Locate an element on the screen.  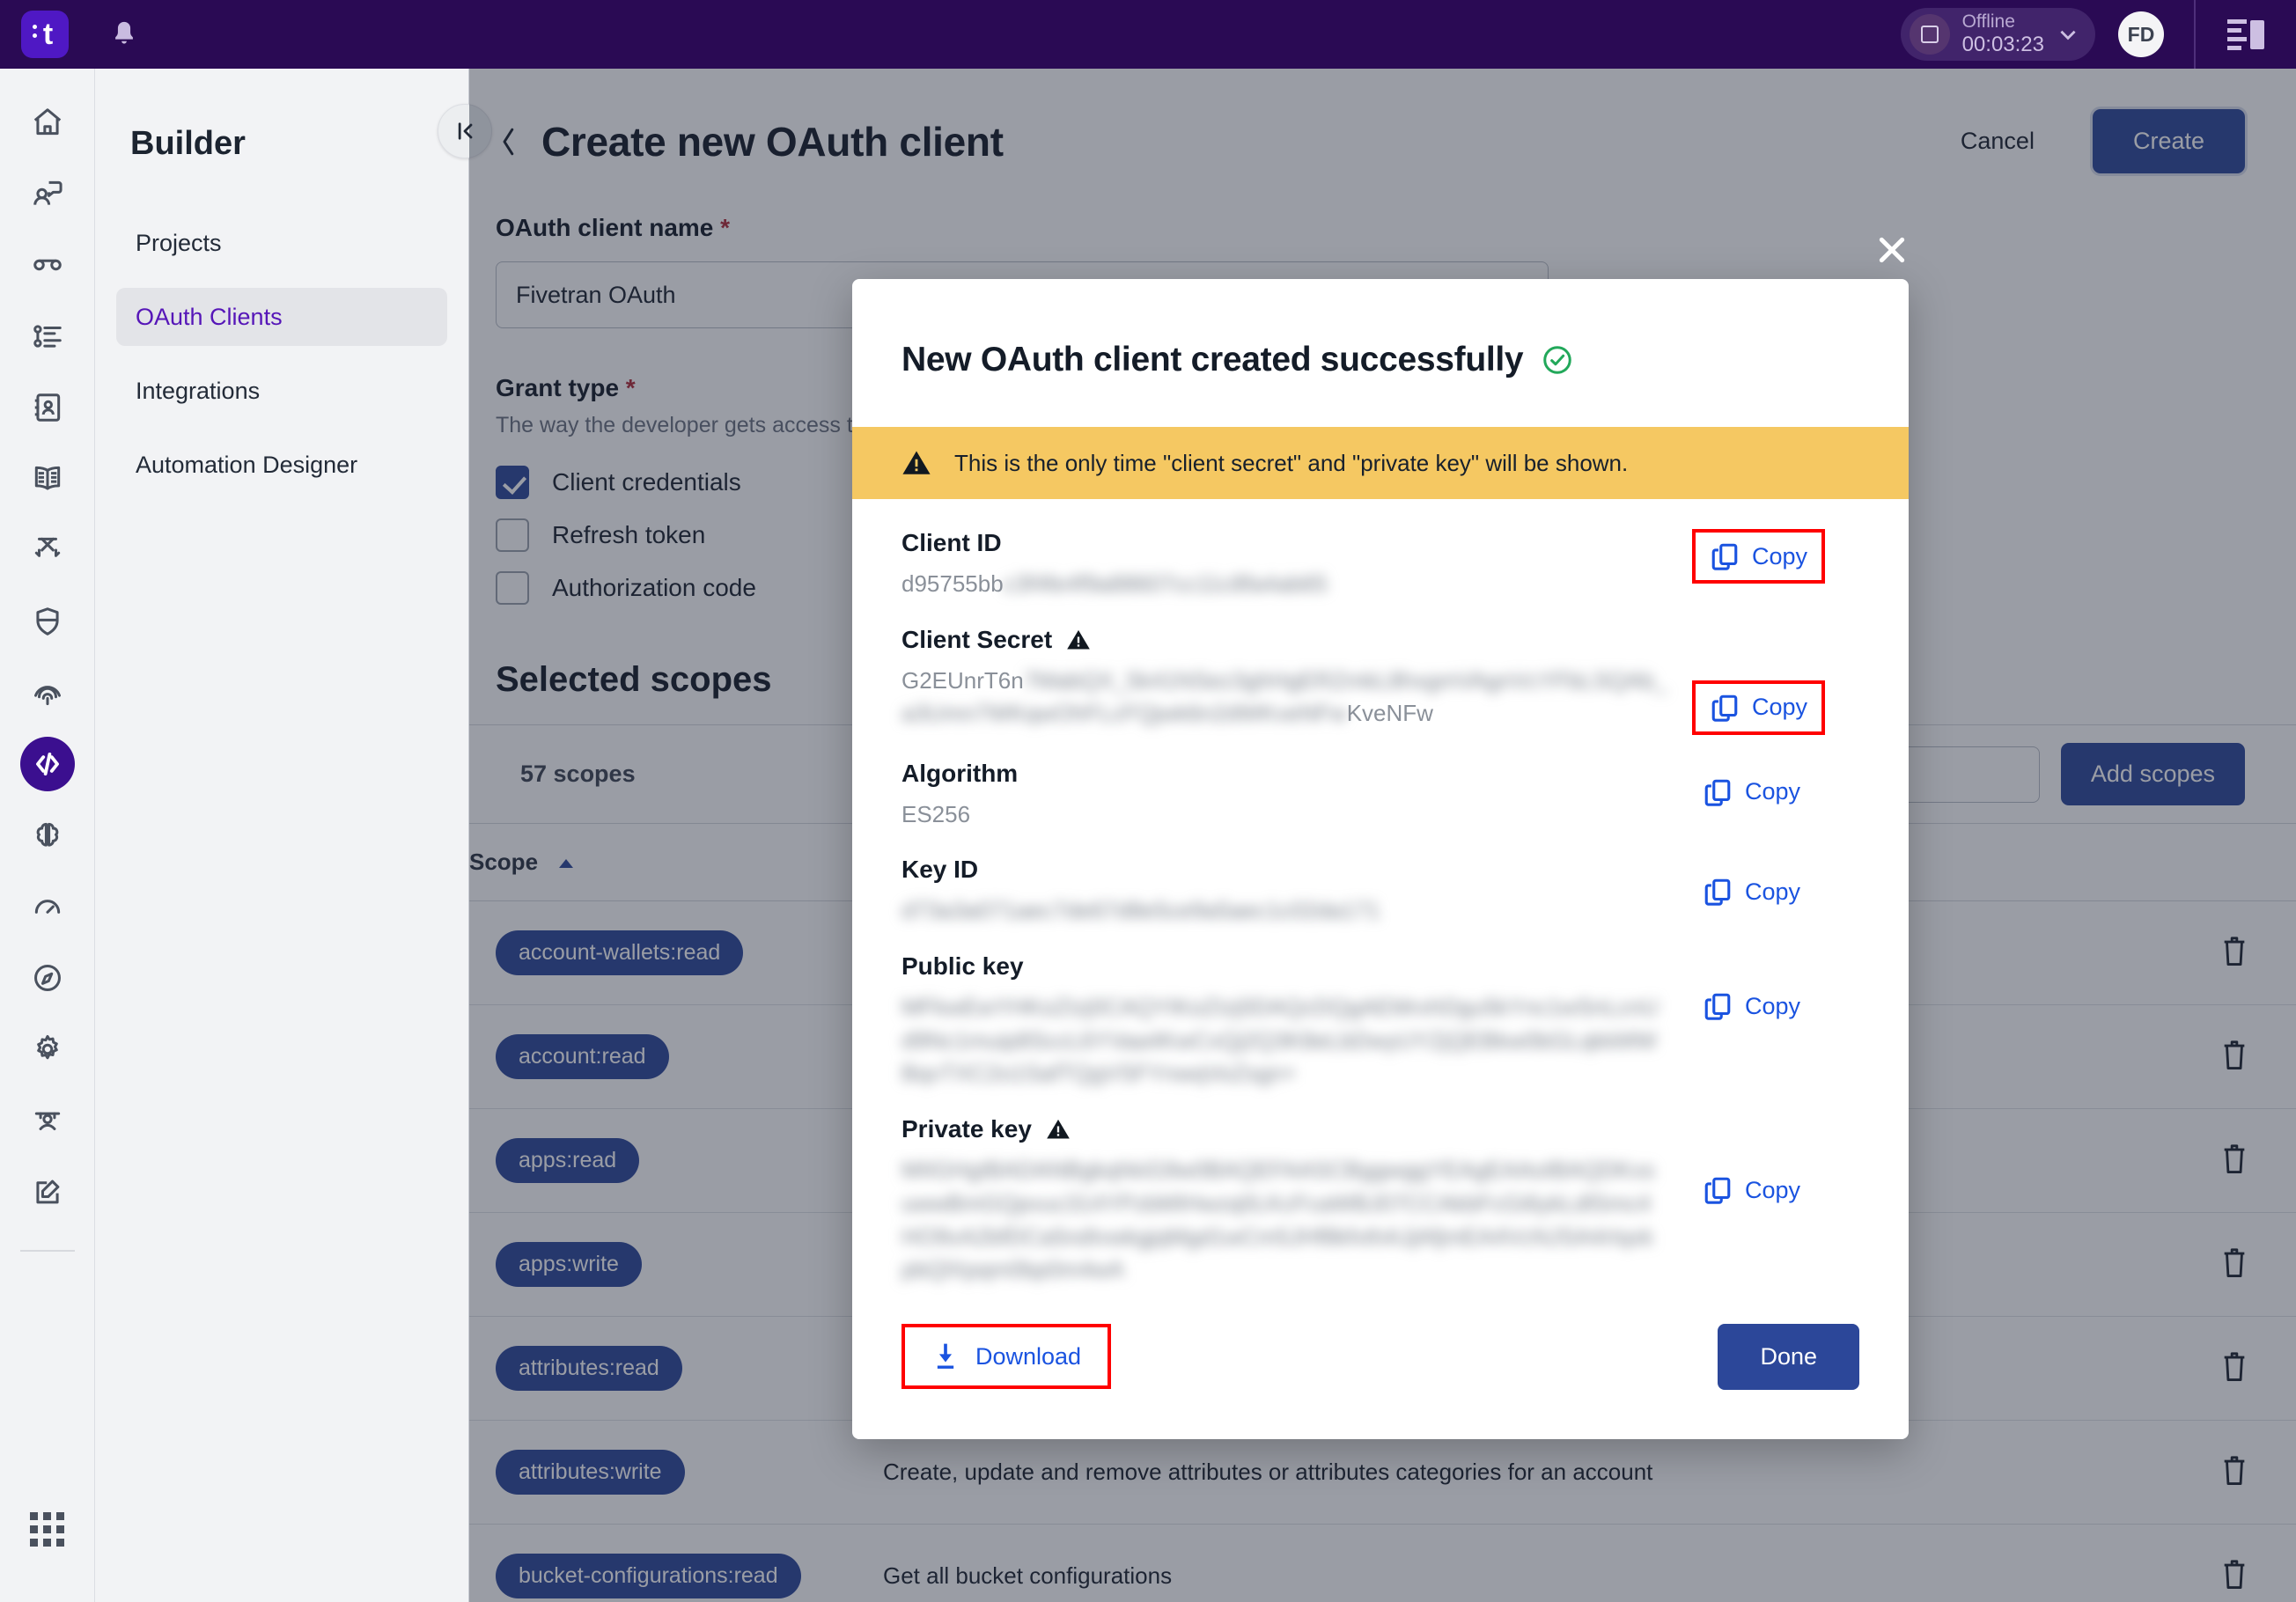
apps-grid-icon is located at coordinates (47, 1529).